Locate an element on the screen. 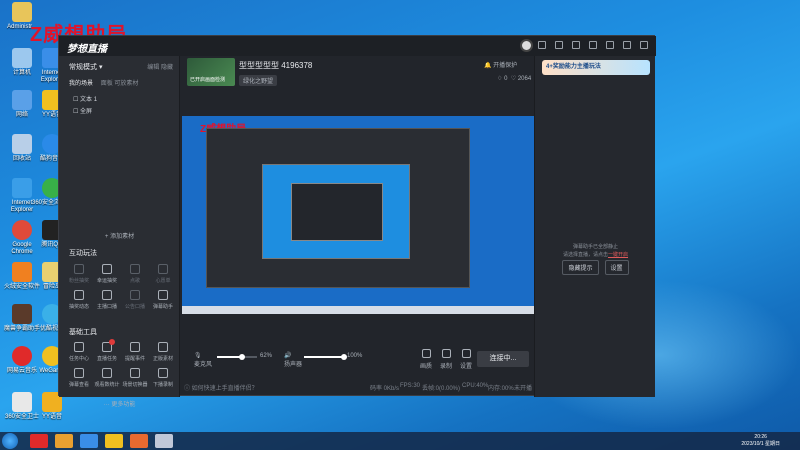  host-broadcast-button: 主播口播 is located at coordinates (107, 300).